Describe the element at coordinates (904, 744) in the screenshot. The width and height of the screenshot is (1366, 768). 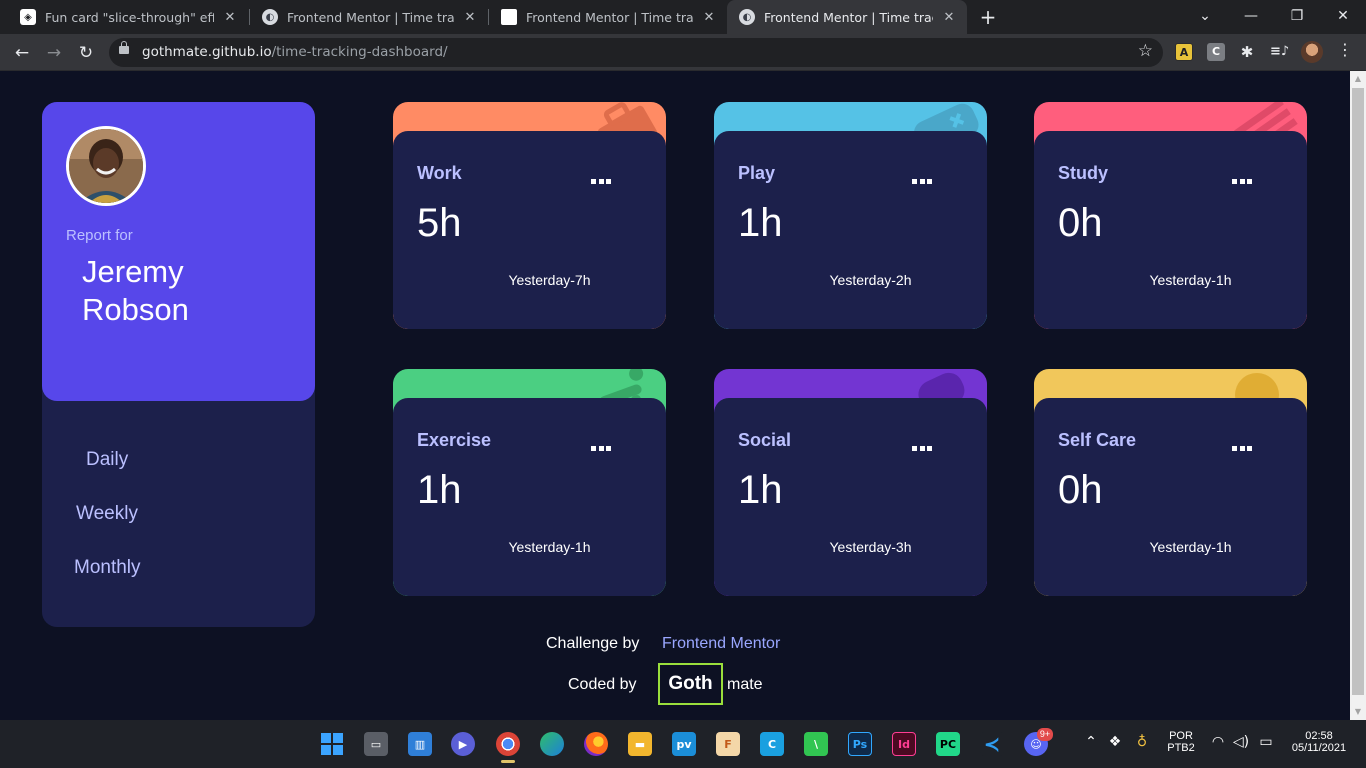
I see `indesign-icon: Id` at that location.